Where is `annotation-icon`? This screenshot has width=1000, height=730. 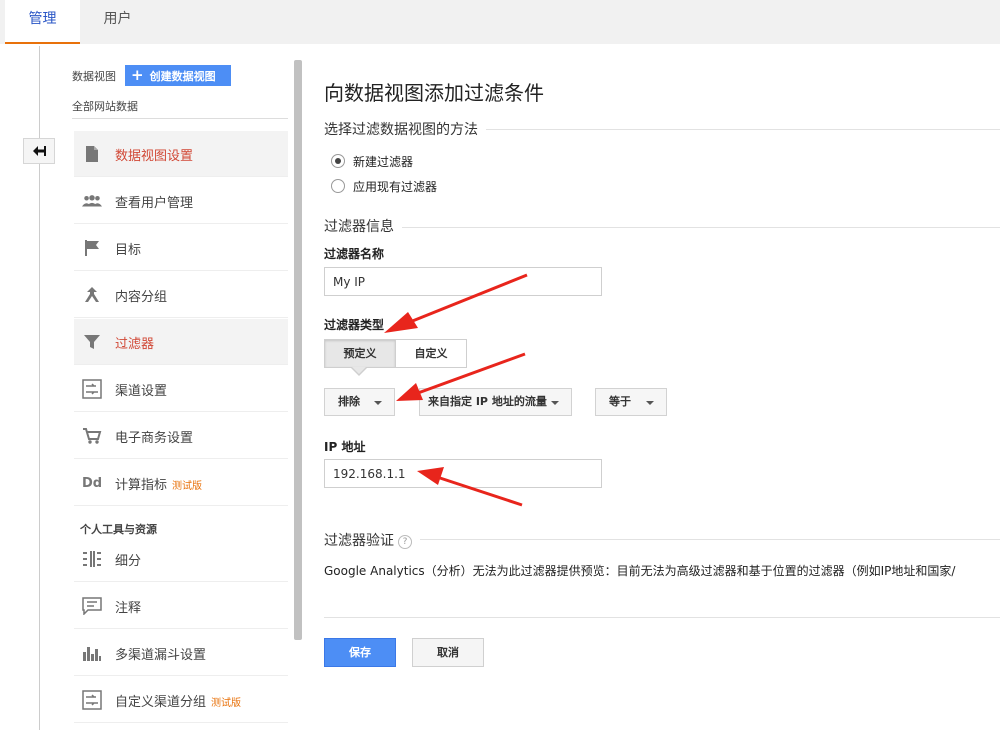
annotation-icon is located at coordinates (92, 606).